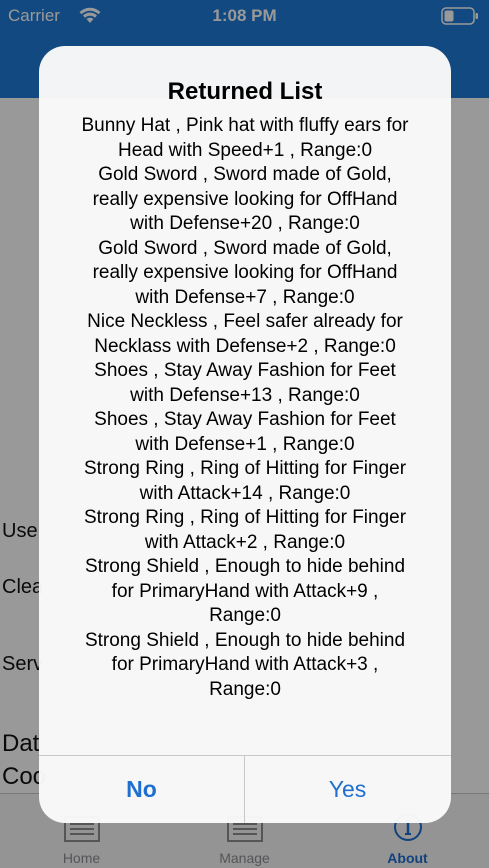 Image resolution: width=489 pixels, height=868 pixels. What do you see at coordinates (245, 91) in the screenshot?
I see `alert-title: Returned List` at bounding box center [245, 91].